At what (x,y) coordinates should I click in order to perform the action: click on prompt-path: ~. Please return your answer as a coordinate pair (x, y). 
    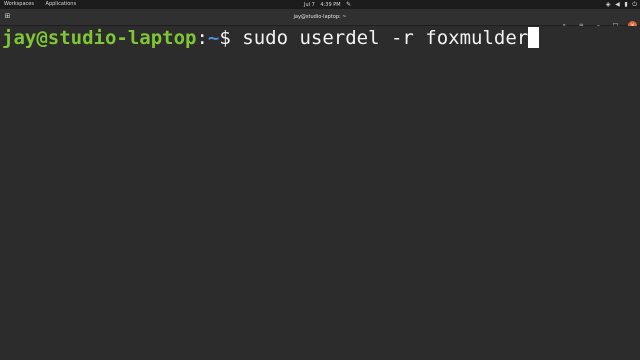
    Looking at the image, I should click on (213, 38).